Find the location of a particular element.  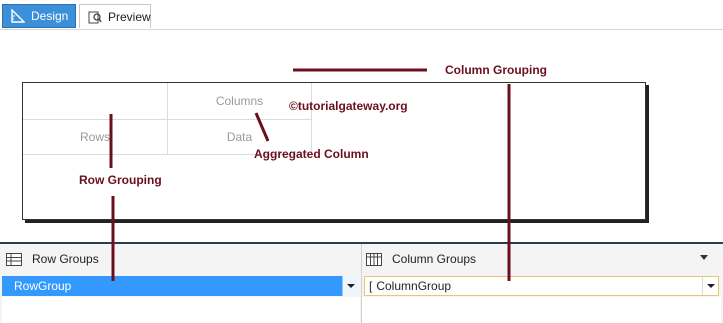

row-group-item: RowGroup is located at coordinates (180, 286).